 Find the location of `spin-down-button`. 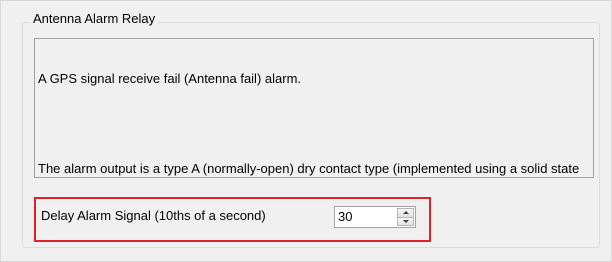

spin-down-button is located at coordinates (405, 221).